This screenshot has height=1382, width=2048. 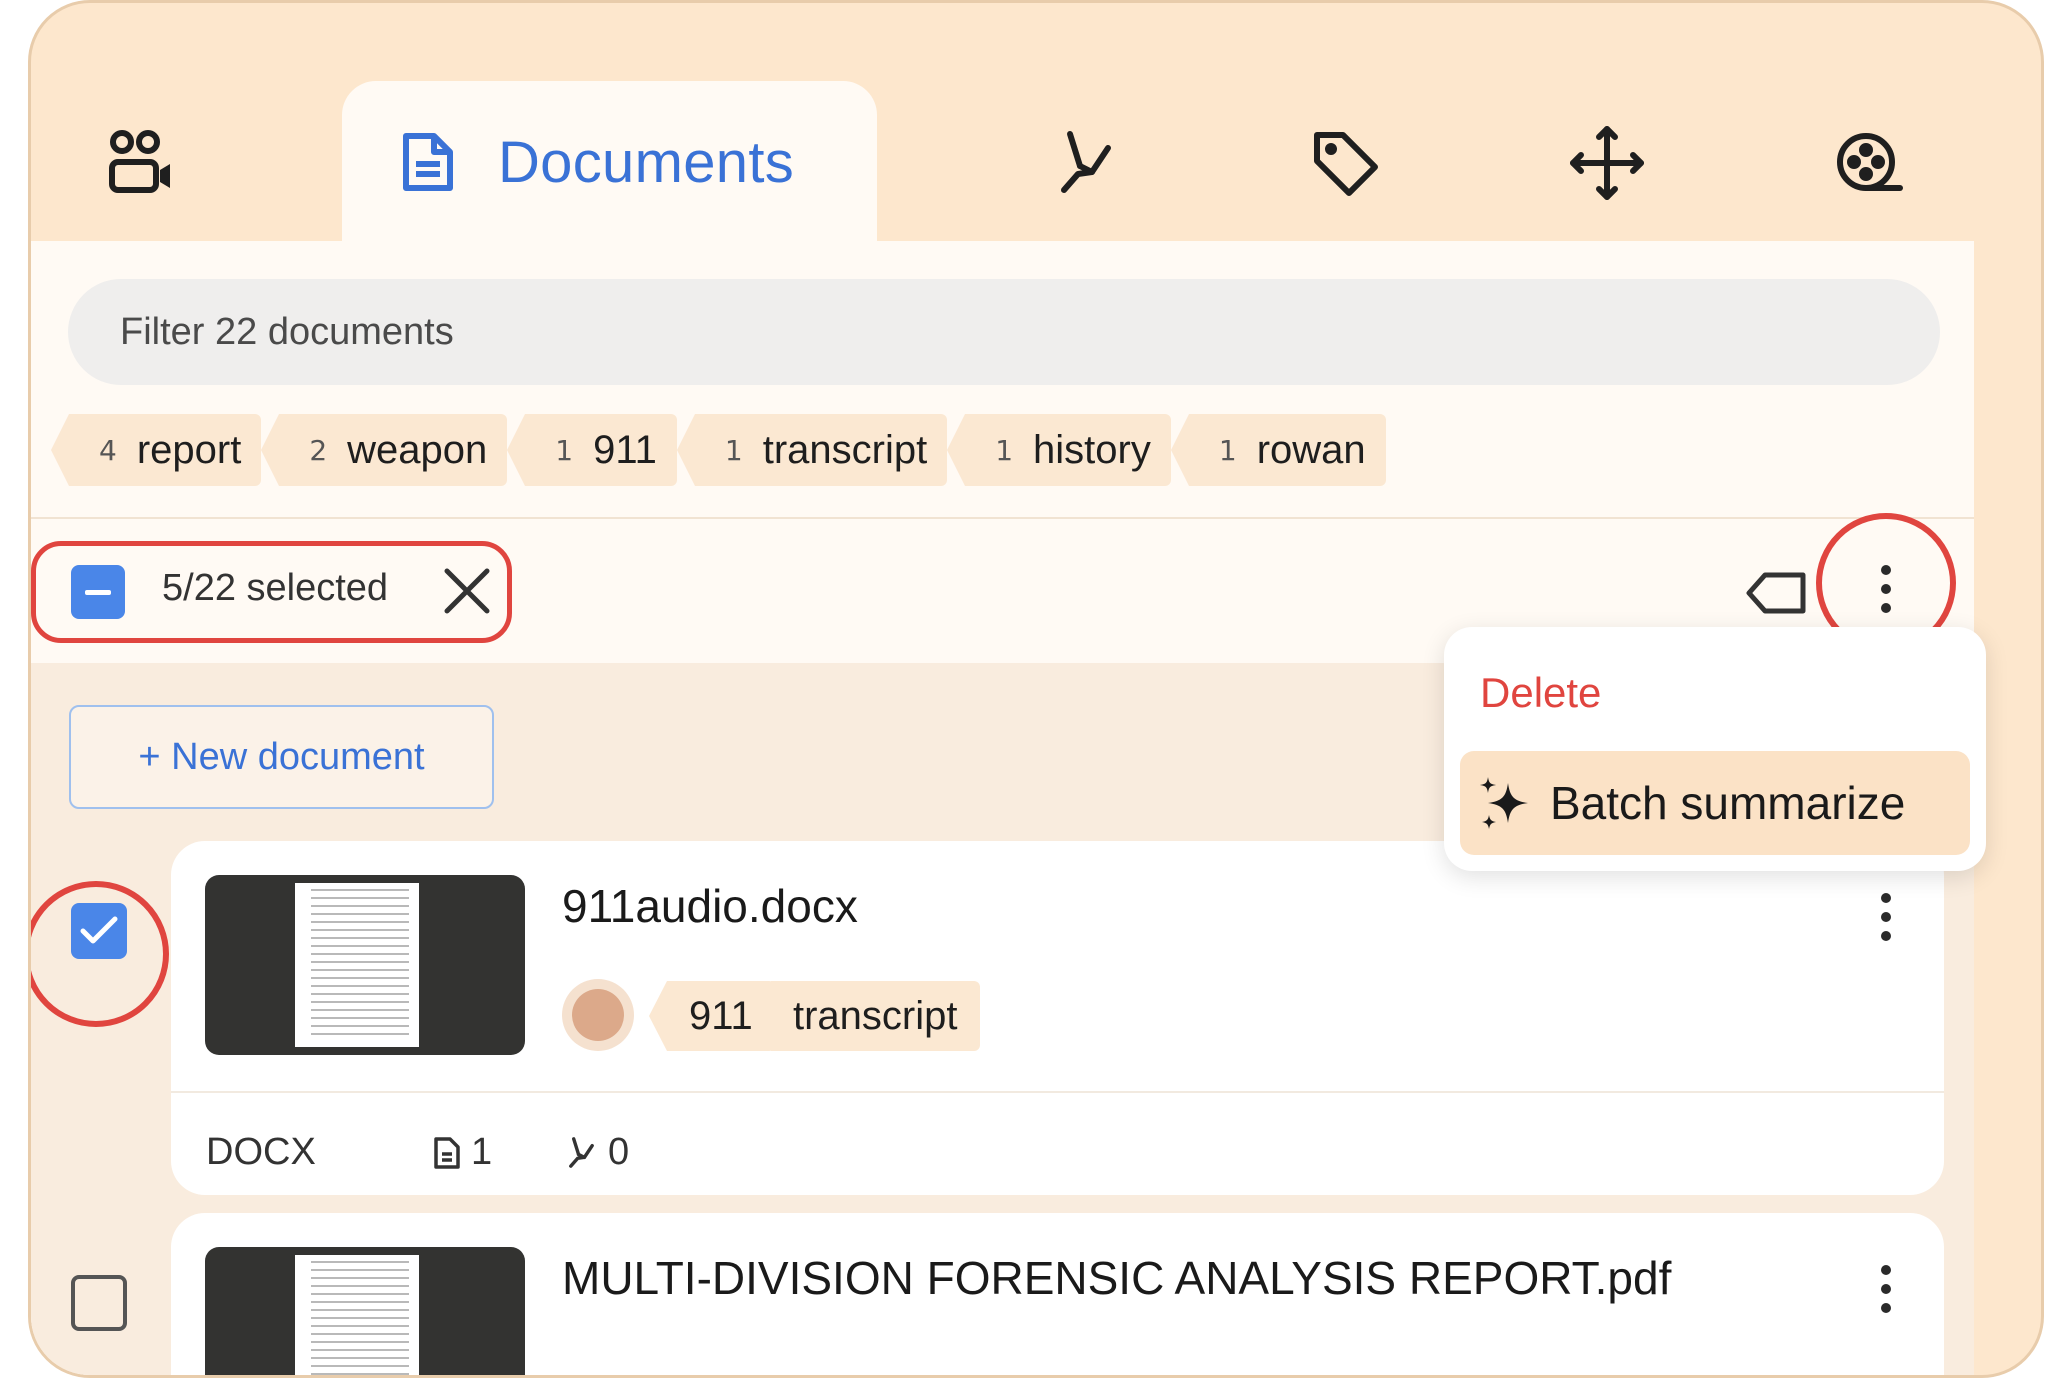 I want to click on row-checkbox-checked, so click(x=99, y=931).